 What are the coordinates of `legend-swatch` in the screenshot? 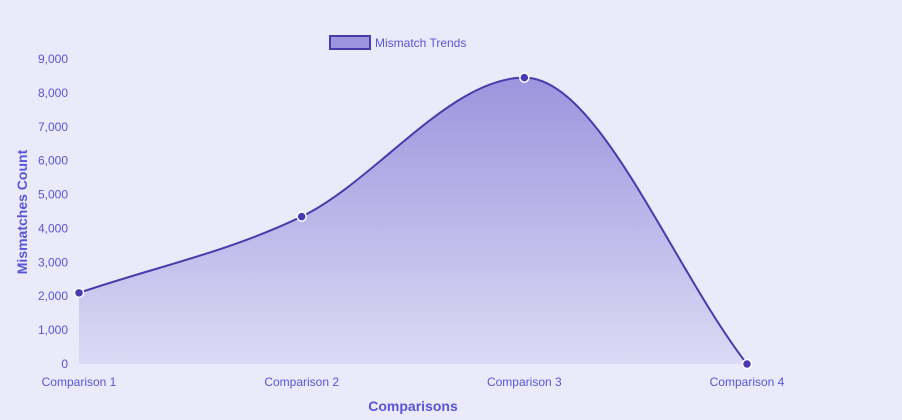 It's located at (350, 42).